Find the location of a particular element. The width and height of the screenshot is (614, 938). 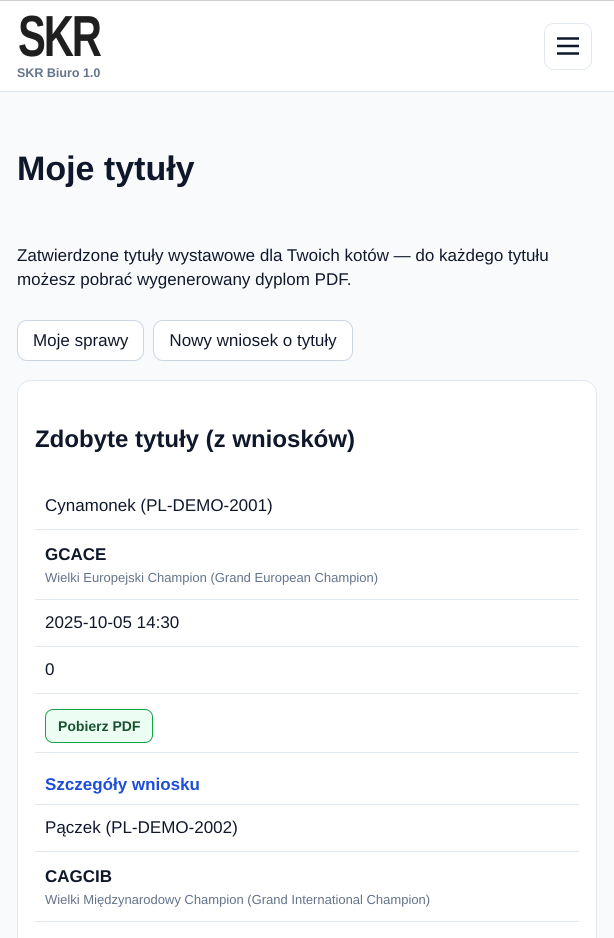

download-pdf-button: Pobierz PDF is located at coordinates (99, 726).